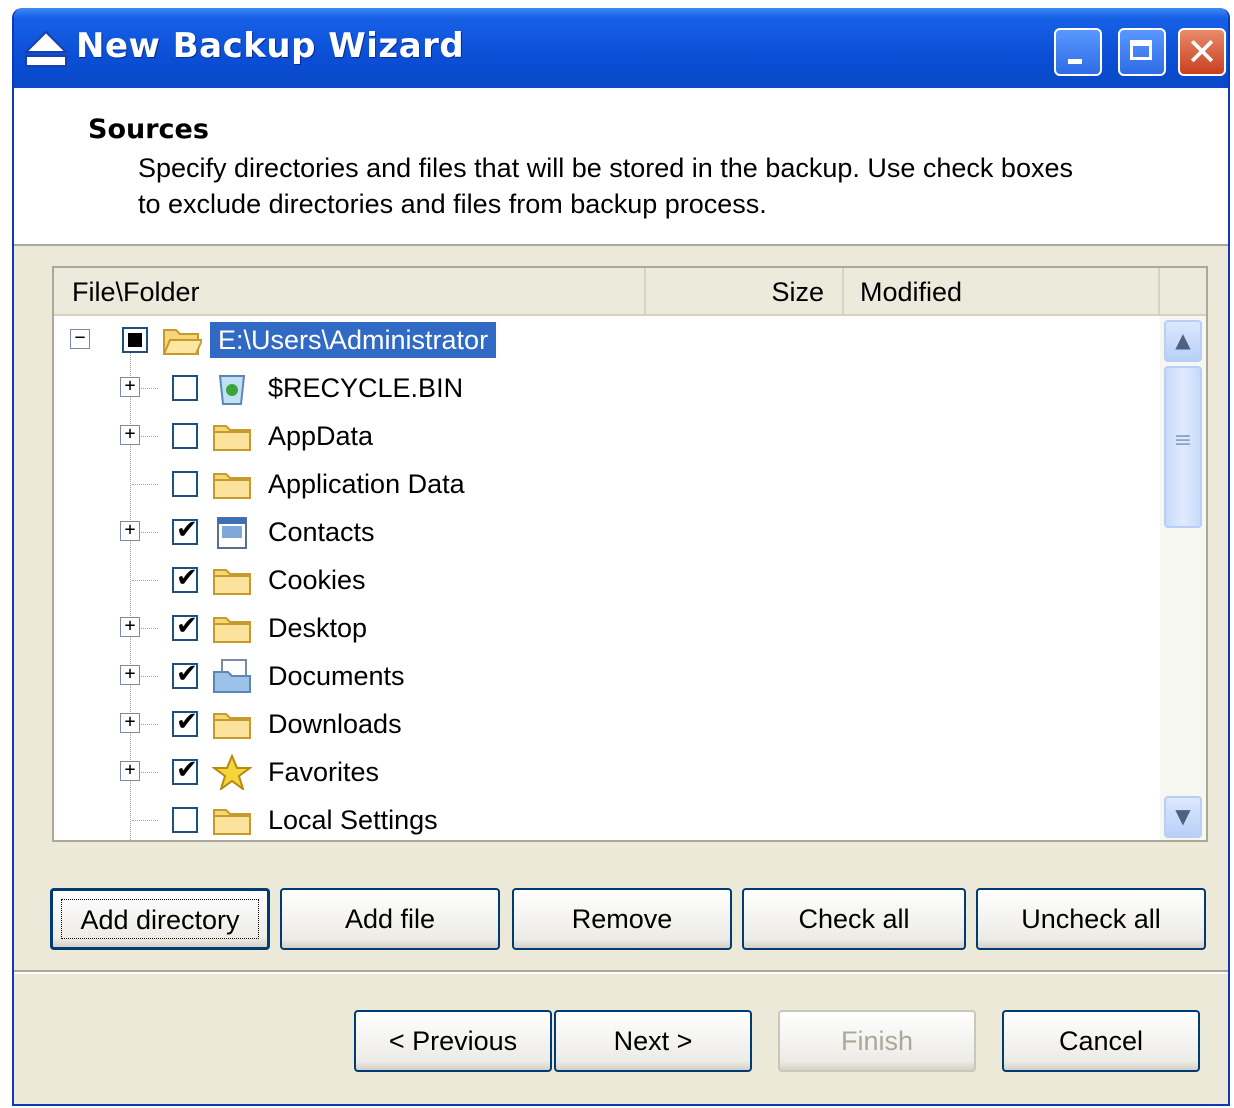 This screenshot has width=1234, height=1108. What do you see at coordinates (323, 772) in the screenshot?
I see `tree-item-label: Favorites` at bounding box center [323, 772].